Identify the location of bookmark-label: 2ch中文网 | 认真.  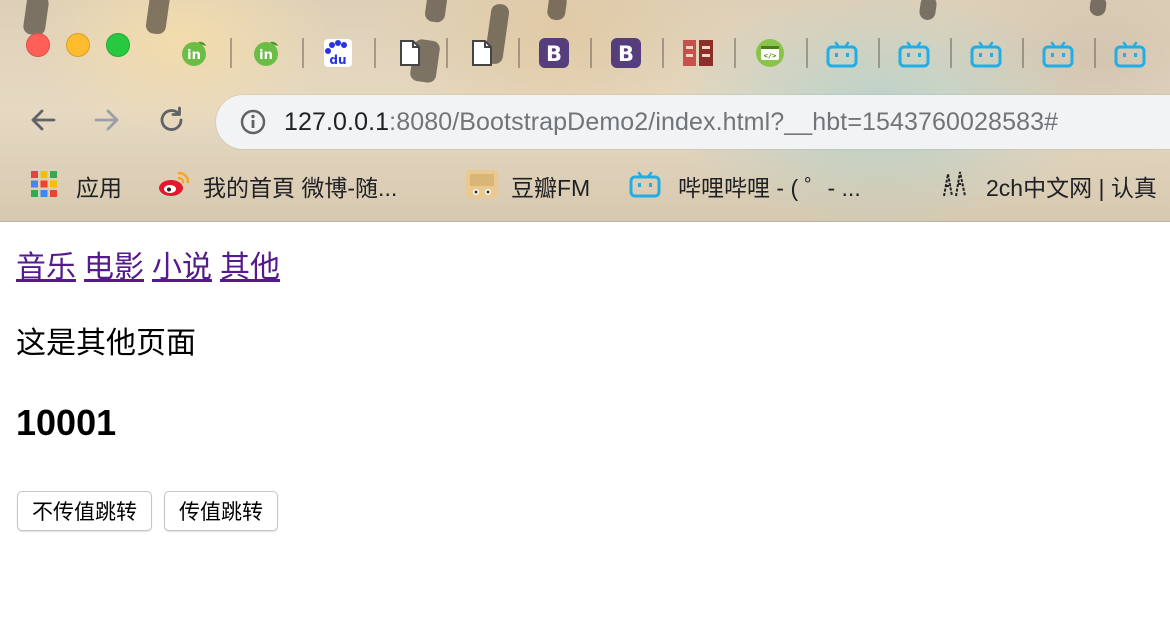
(1071, 188).